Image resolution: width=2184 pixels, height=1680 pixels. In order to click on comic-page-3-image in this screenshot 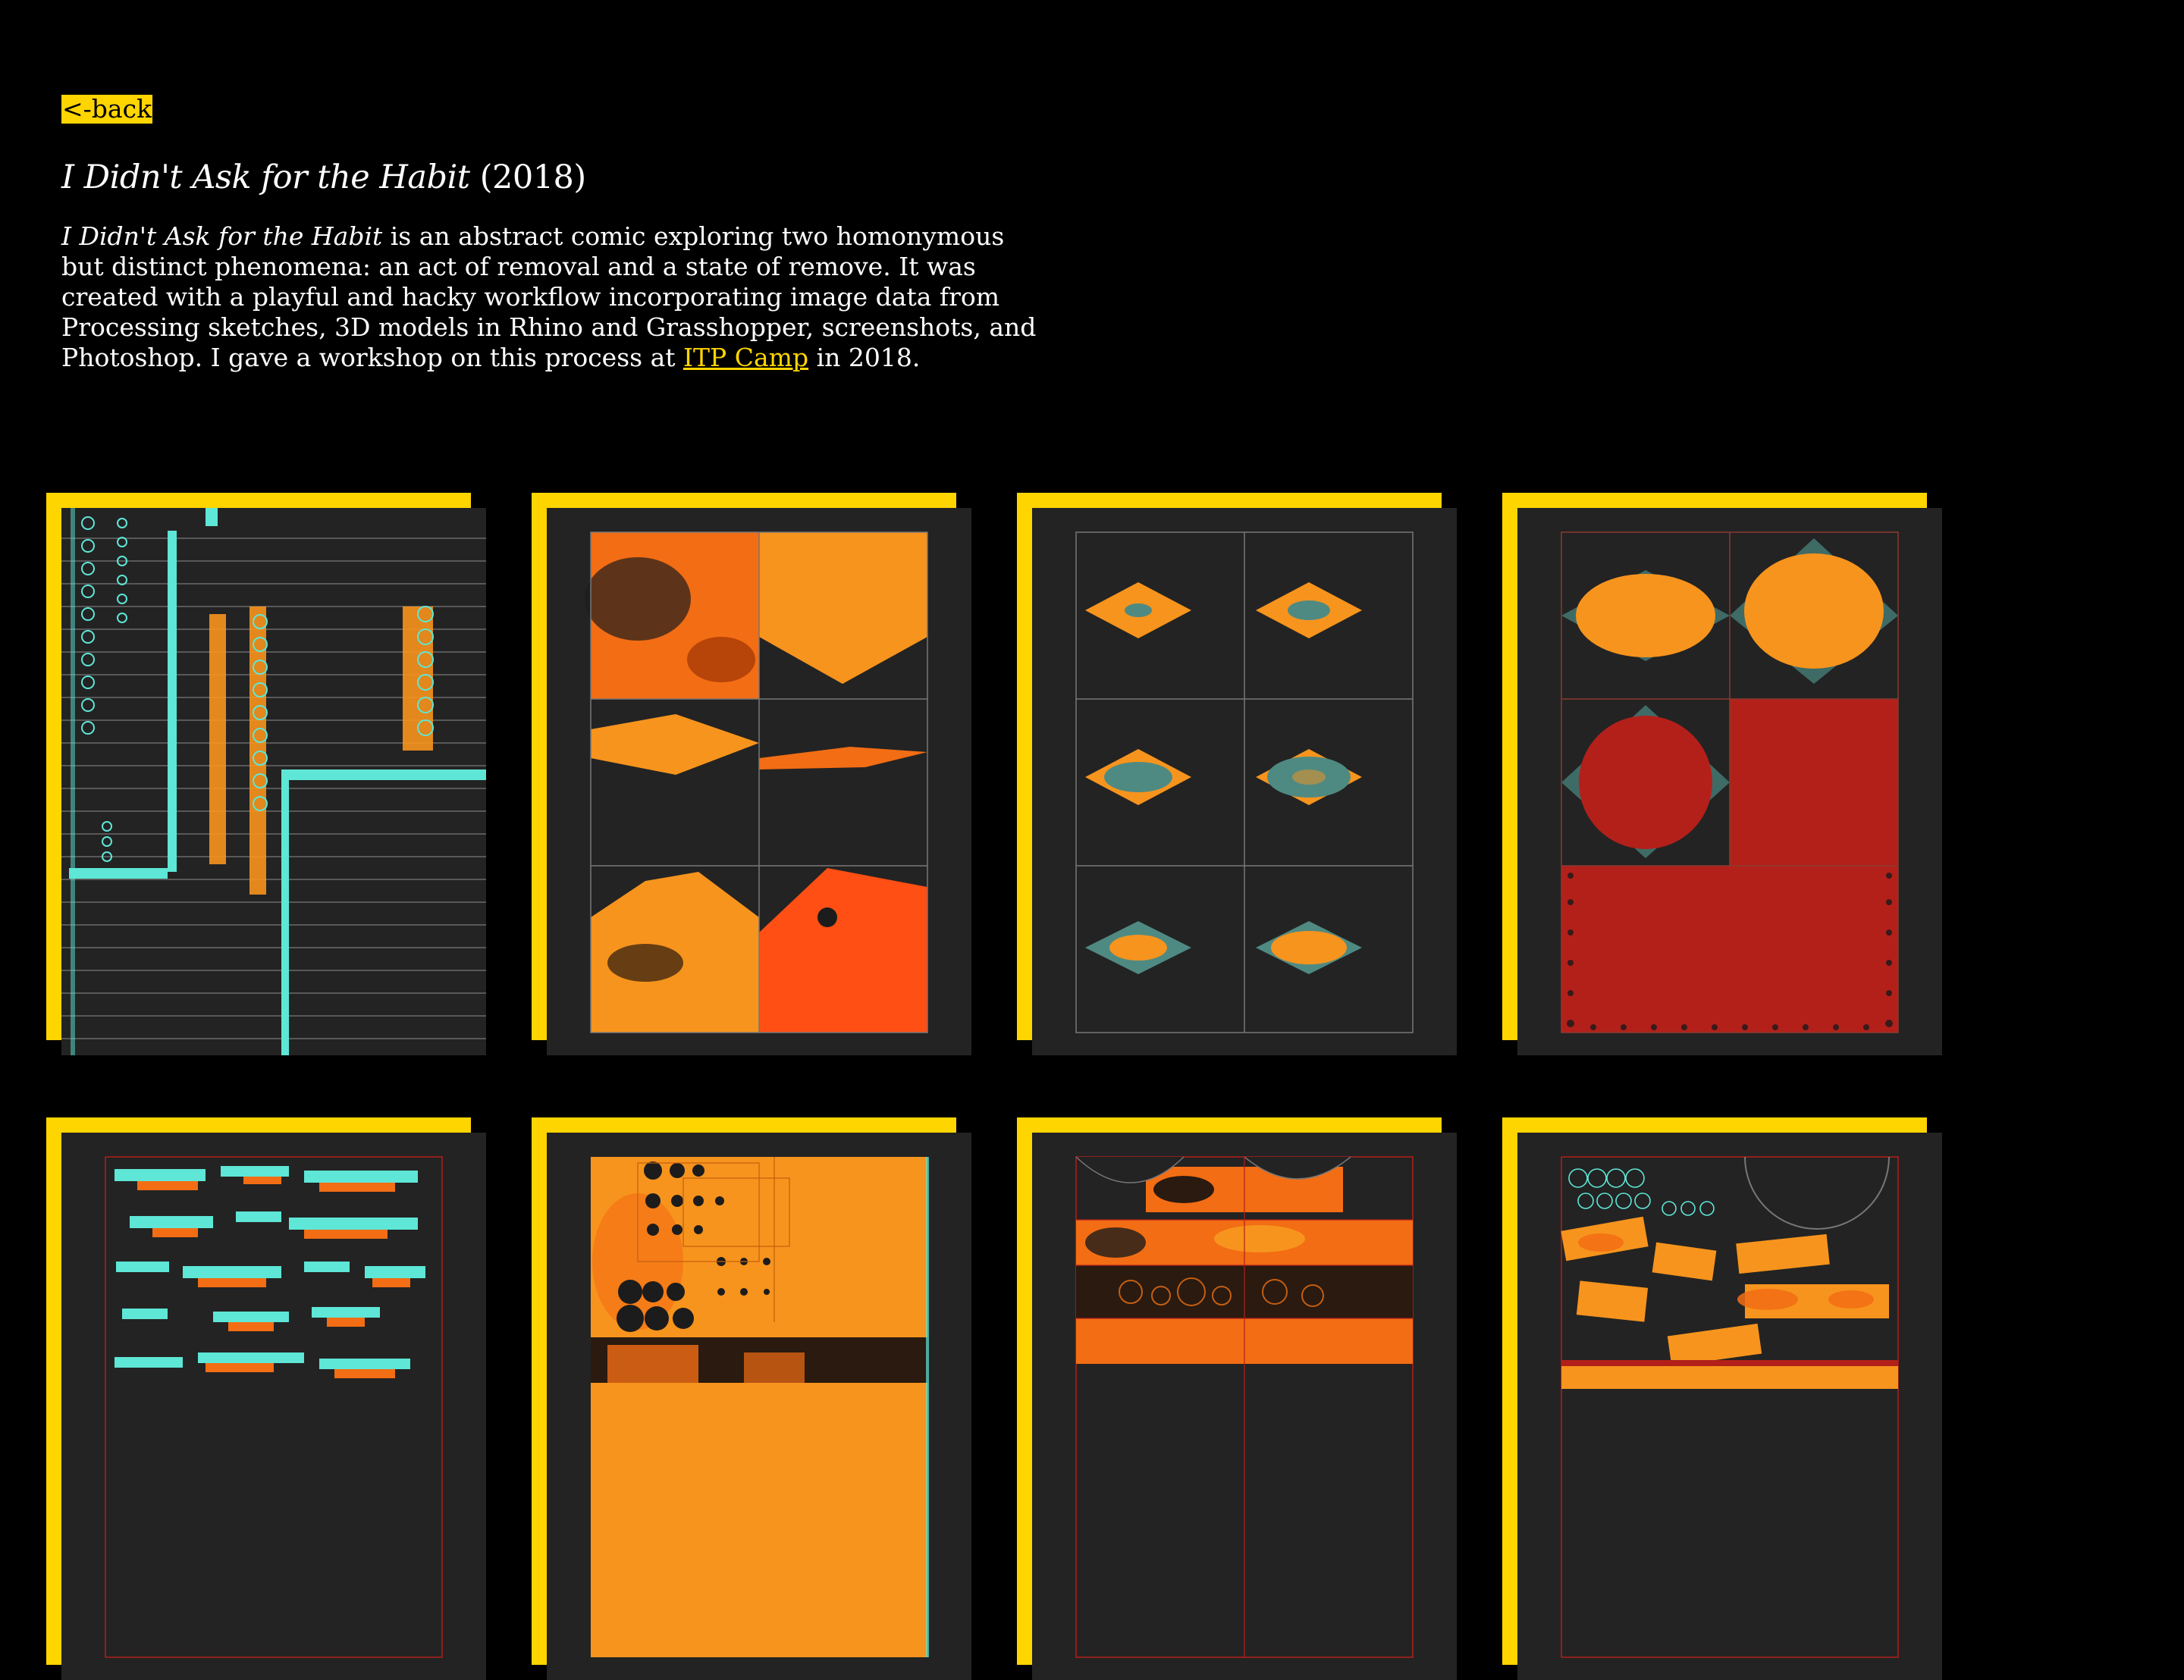, I will do `click(1244, 781)`.